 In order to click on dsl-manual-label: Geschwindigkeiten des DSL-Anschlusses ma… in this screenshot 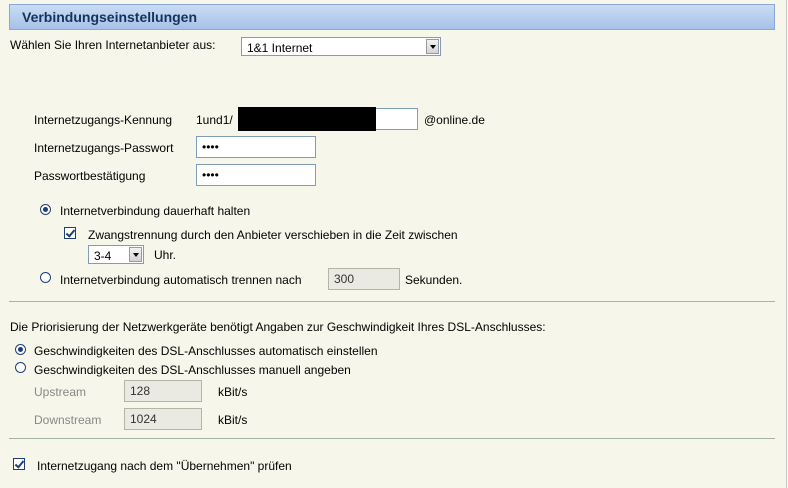, I will do `click(192, 370)`.